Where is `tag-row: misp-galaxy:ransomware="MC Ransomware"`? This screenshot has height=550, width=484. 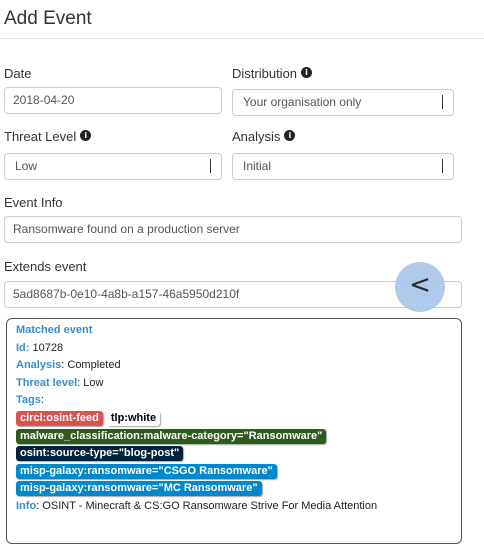
tag-row: misp-galaxy:ransomware="MC Ransomware" is located at coordinates (234, 489).